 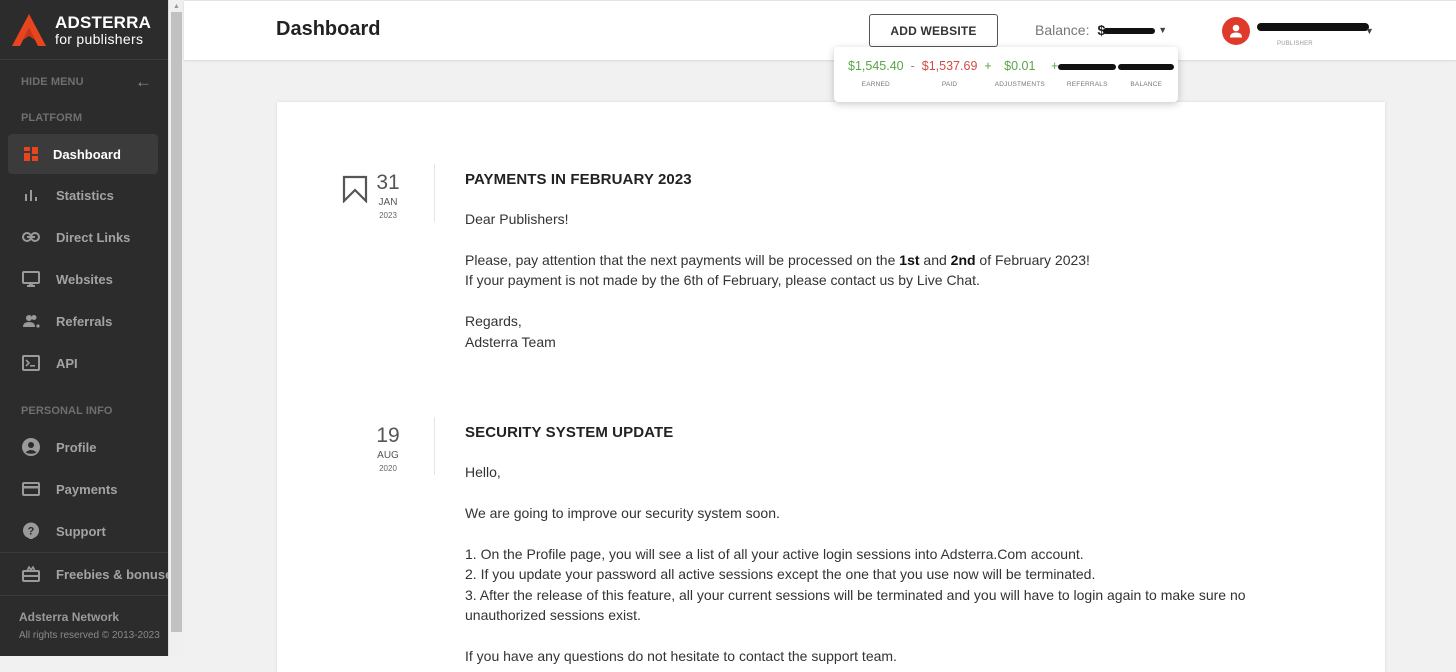 I want to click on sidebar-item-dashboard: Dashboard, so click(x=83, y=154).